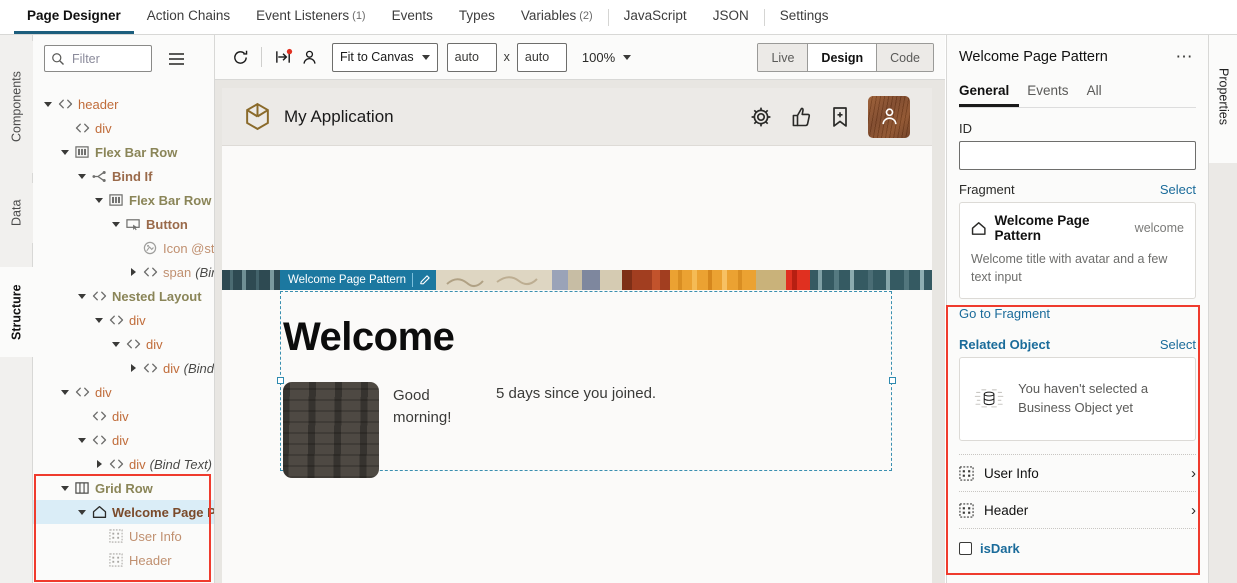  I want to click on properties-tab-general: General, so click(989, 95).